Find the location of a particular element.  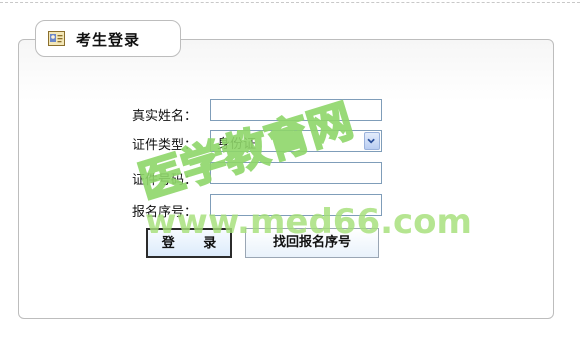

serial-label: 报名序号： is located at coordinates (165, 212).